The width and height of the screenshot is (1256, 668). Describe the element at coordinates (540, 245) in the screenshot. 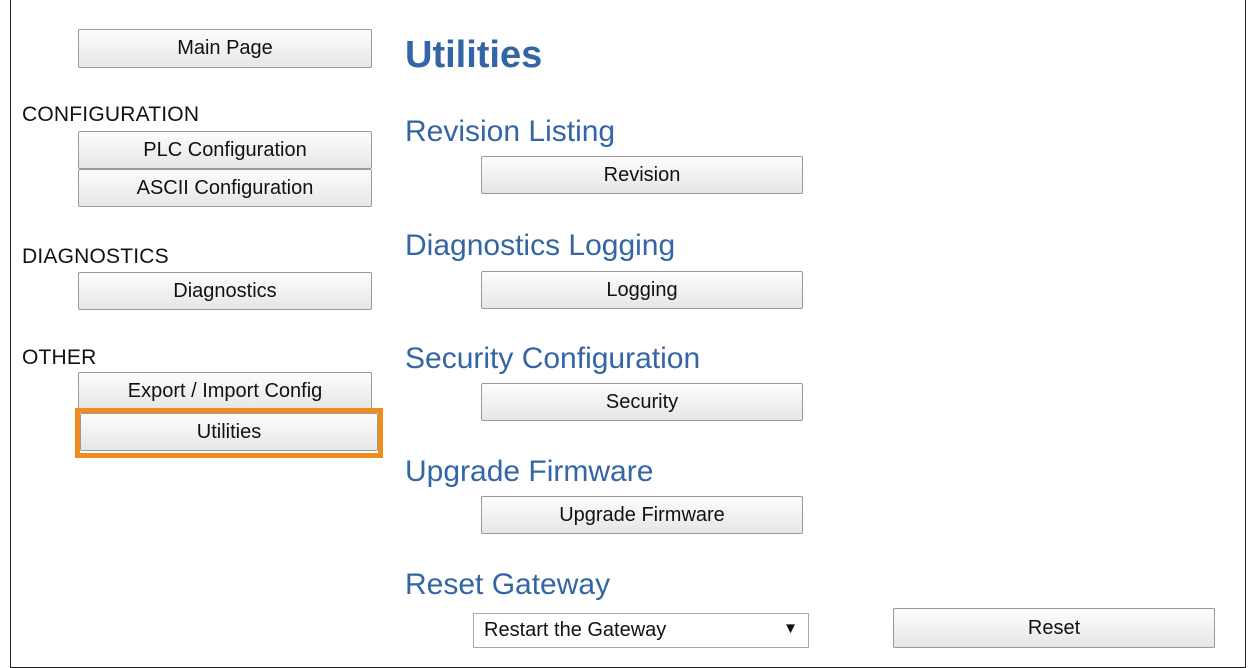

I see `diagnostics-logging-heading: Diagnostics Logging` at that location.